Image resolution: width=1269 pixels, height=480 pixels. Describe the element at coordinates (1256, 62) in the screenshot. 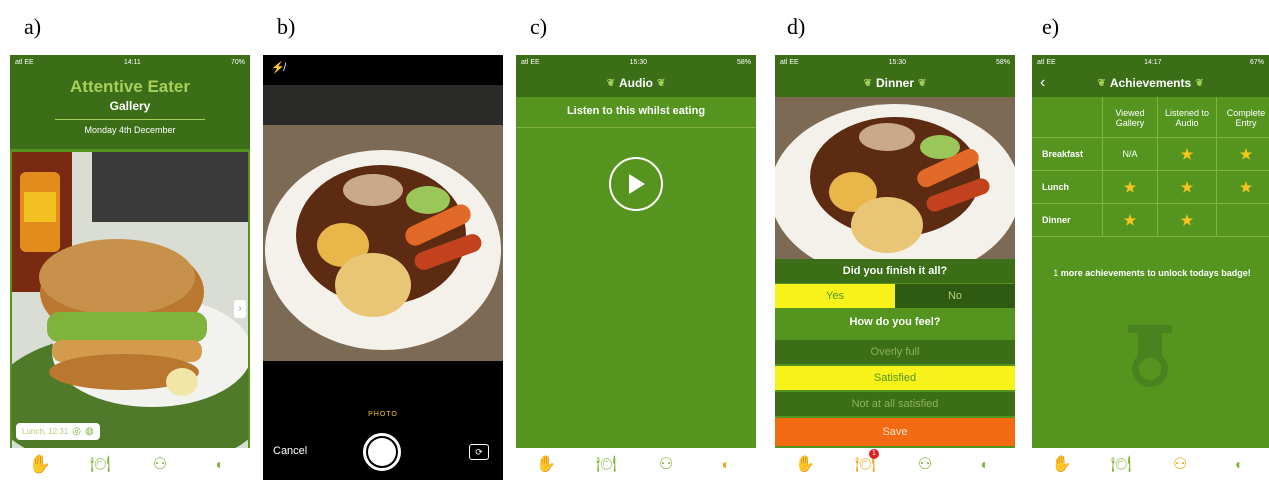

I see `battery-label: 67%` at that location.